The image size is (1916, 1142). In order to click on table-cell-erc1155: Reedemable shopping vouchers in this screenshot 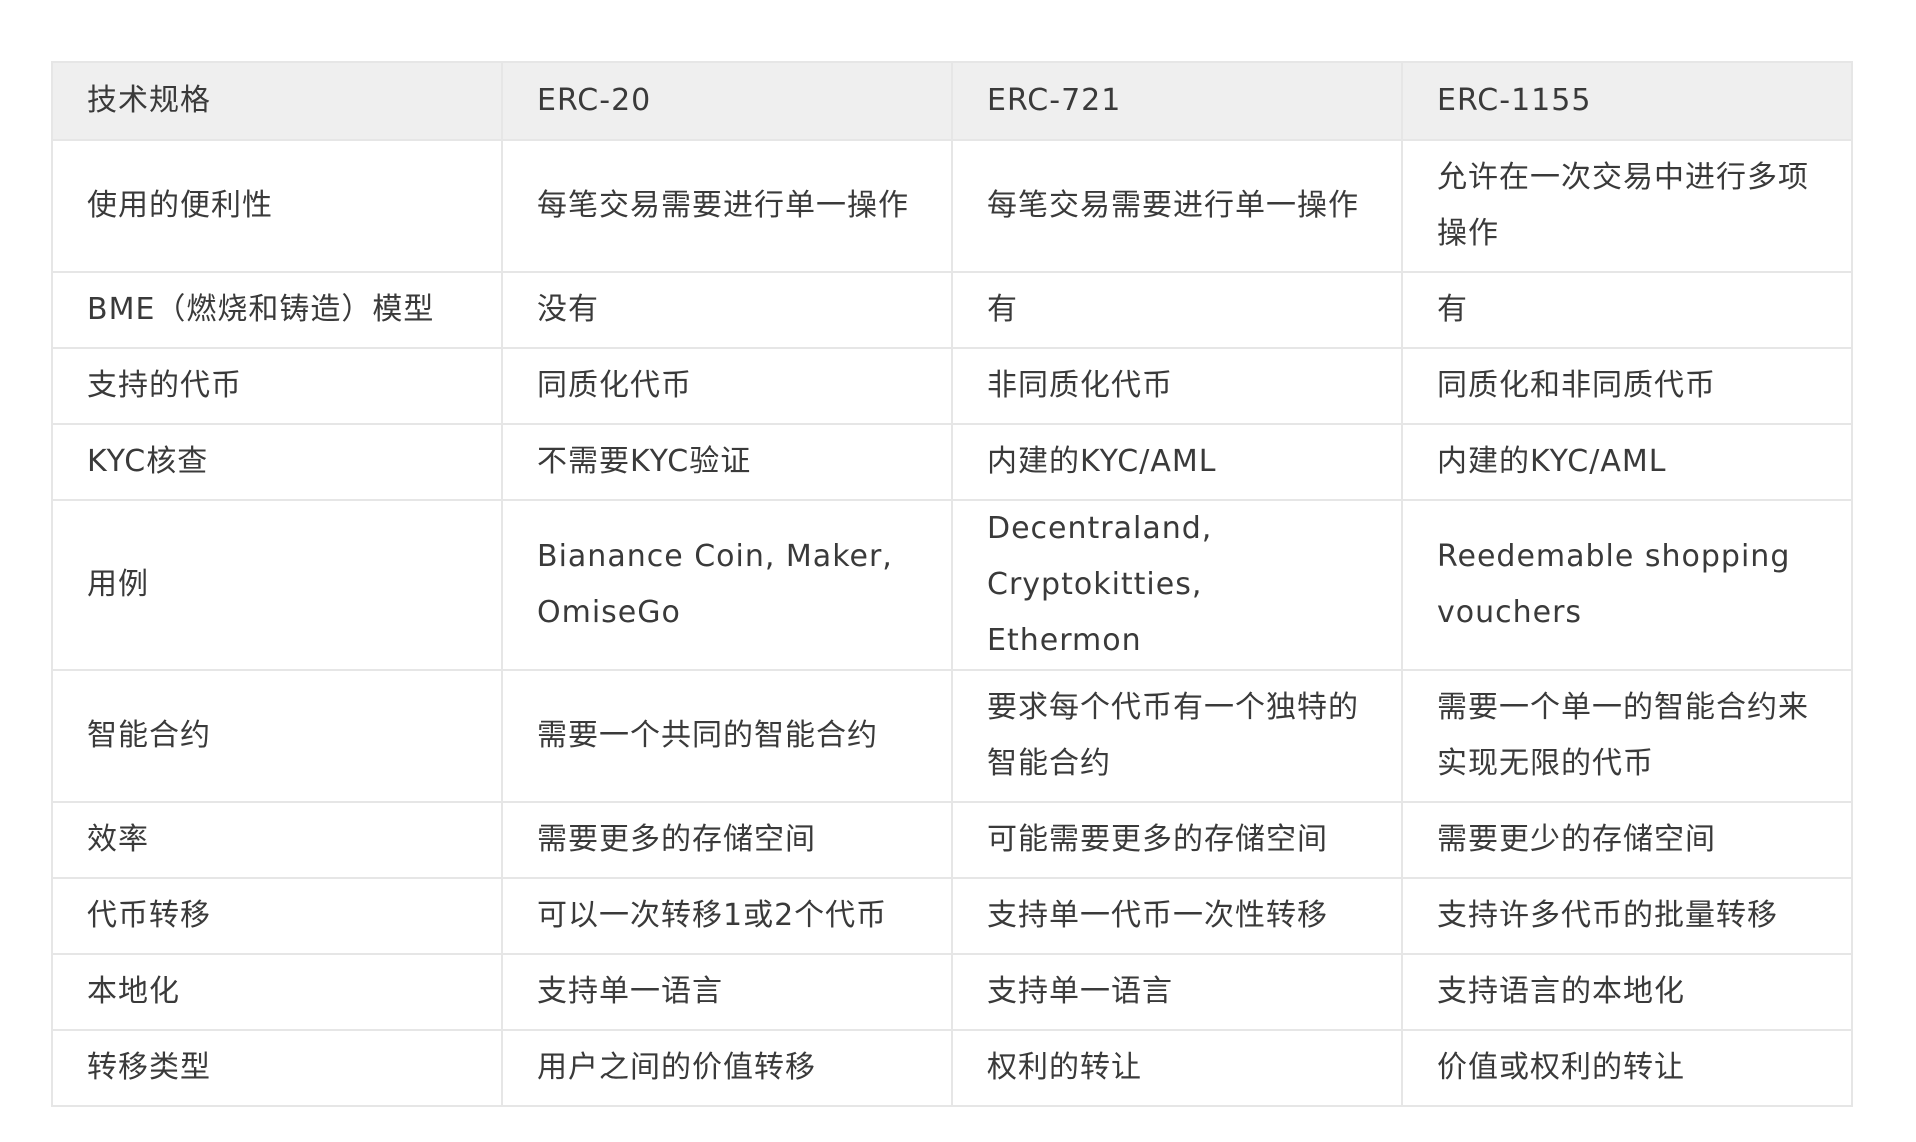, I will do `click(1627, 585)`.